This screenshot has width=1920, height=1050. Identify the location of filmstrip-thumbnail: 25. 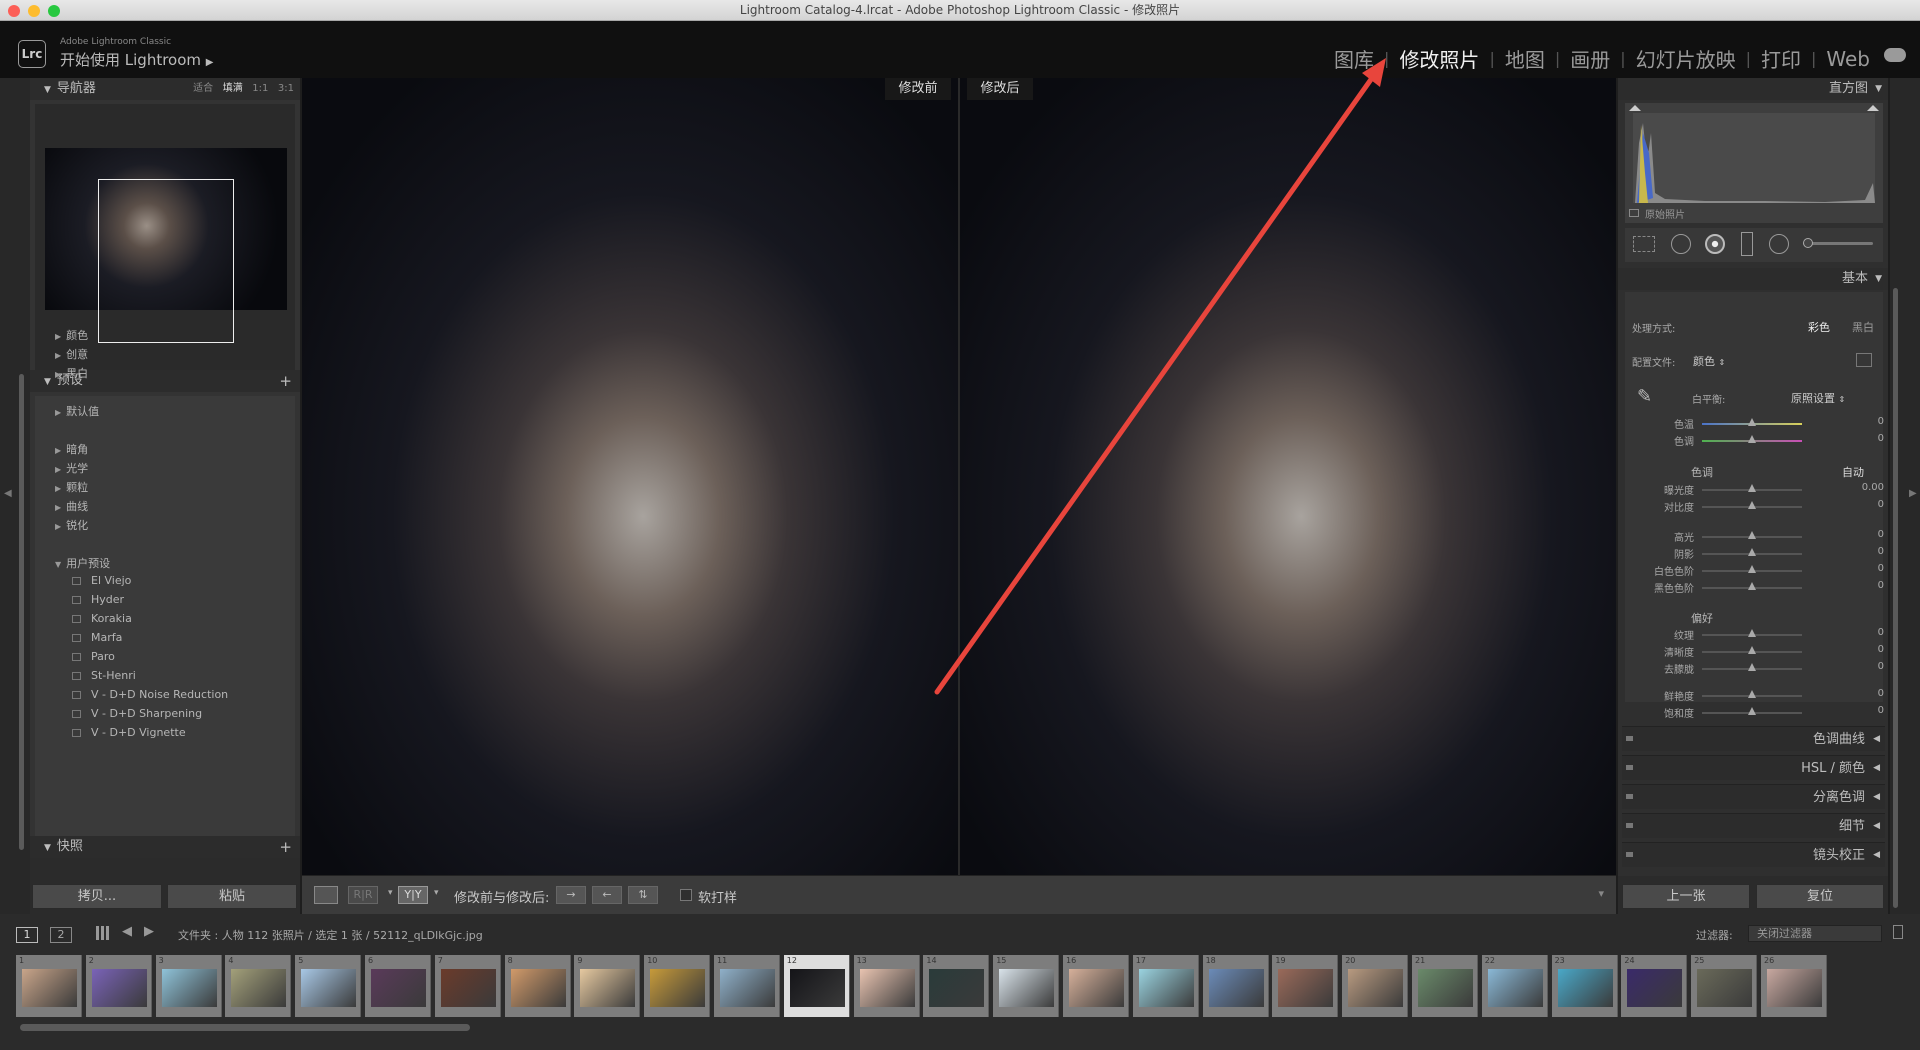
(1724, 986).